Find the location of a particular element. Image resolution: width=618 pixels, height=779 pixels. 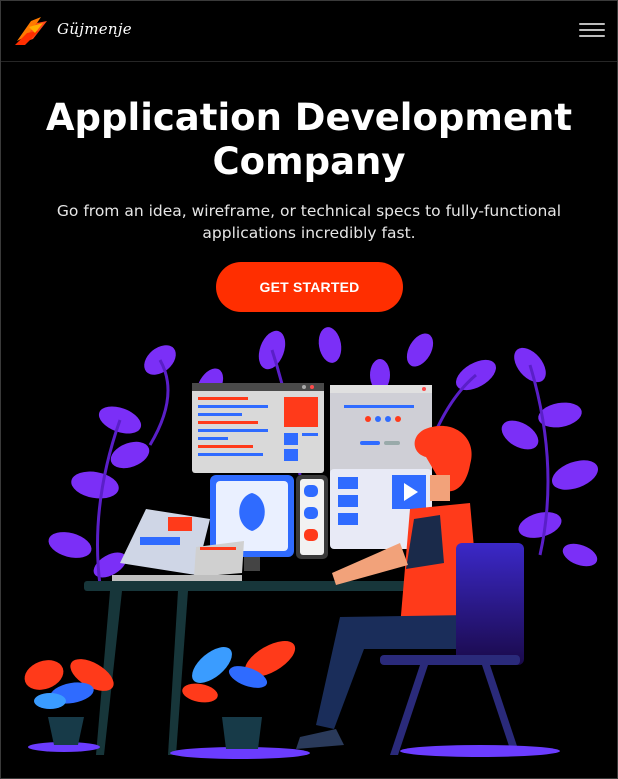

hamburger-menu-icon is located at coordinates (592, 30).